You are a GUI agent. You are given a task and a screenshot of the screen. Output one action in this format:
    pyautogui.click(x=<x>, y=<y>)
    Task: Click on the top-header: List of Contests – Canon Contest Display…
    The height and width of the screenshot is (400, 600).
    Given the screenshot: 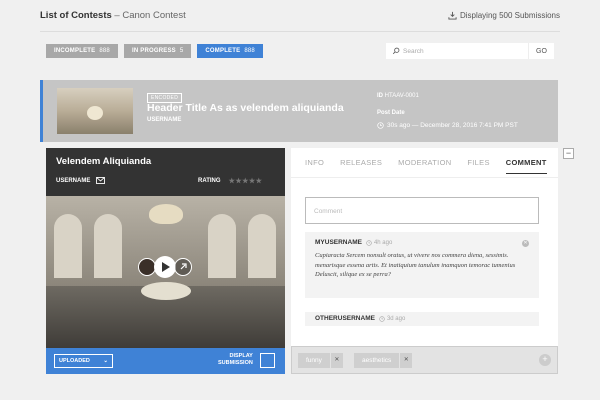 What is the action you would take?
    pyautogui.click(x=300, y=16)
    